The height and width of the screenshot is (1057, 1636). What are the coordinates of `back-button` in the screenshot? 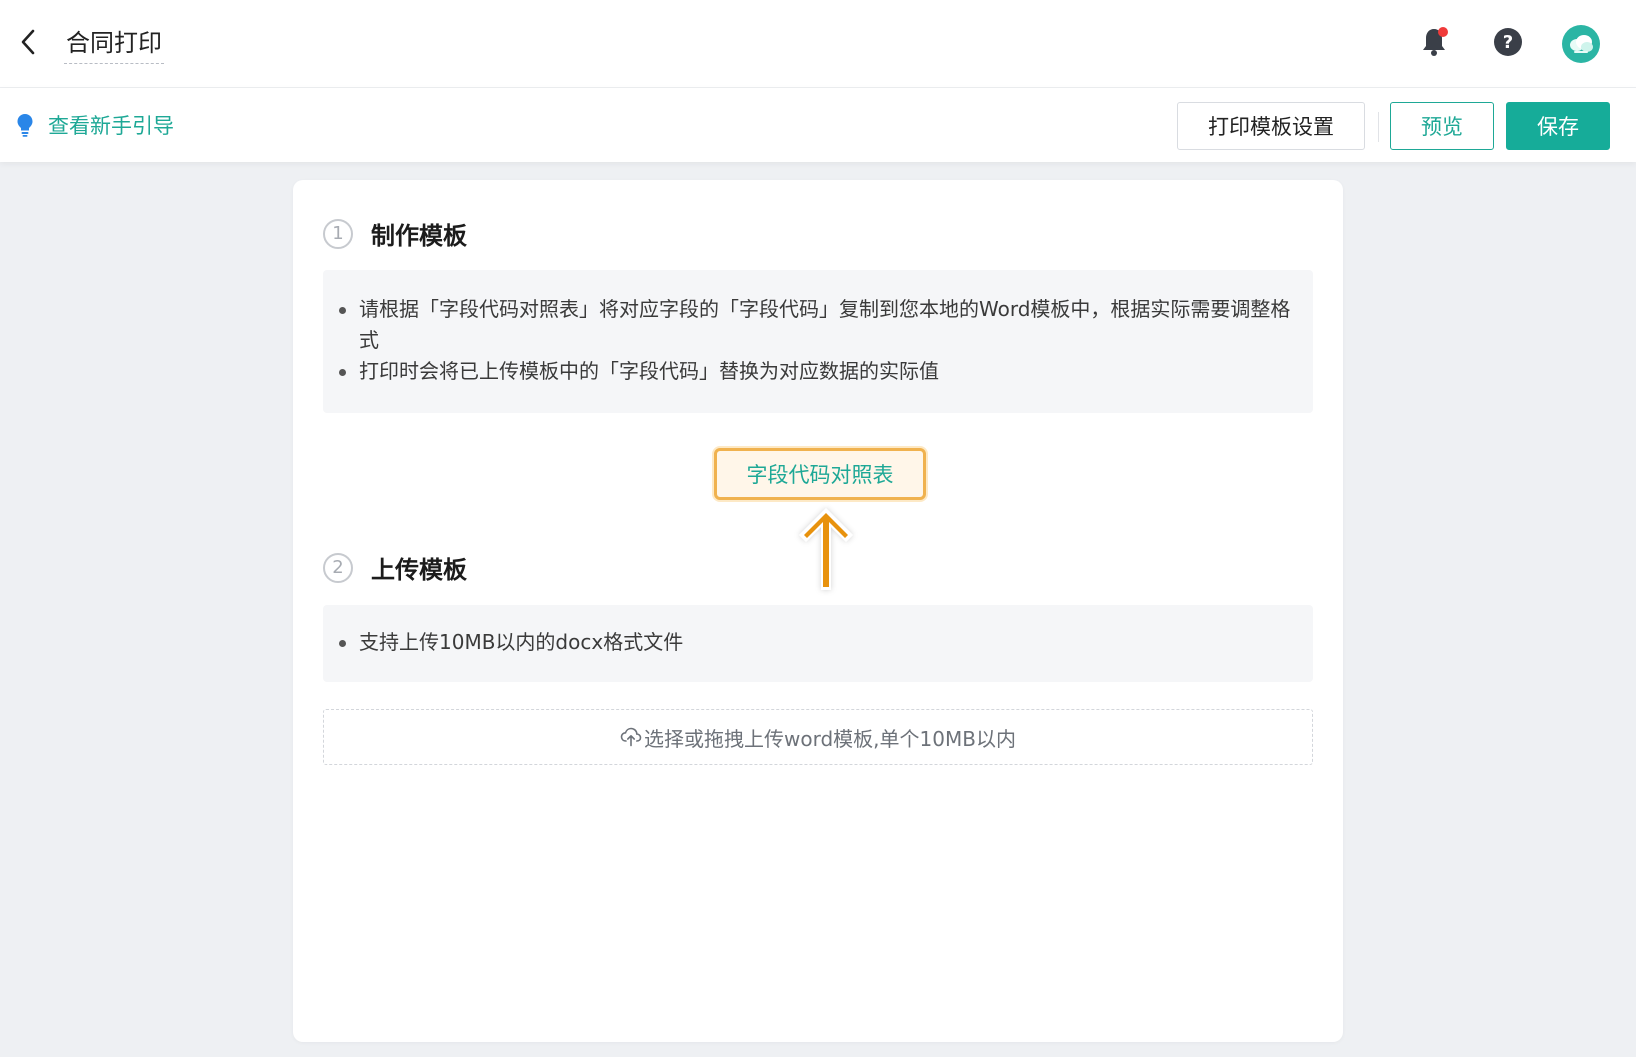 It's located at (28, 42).